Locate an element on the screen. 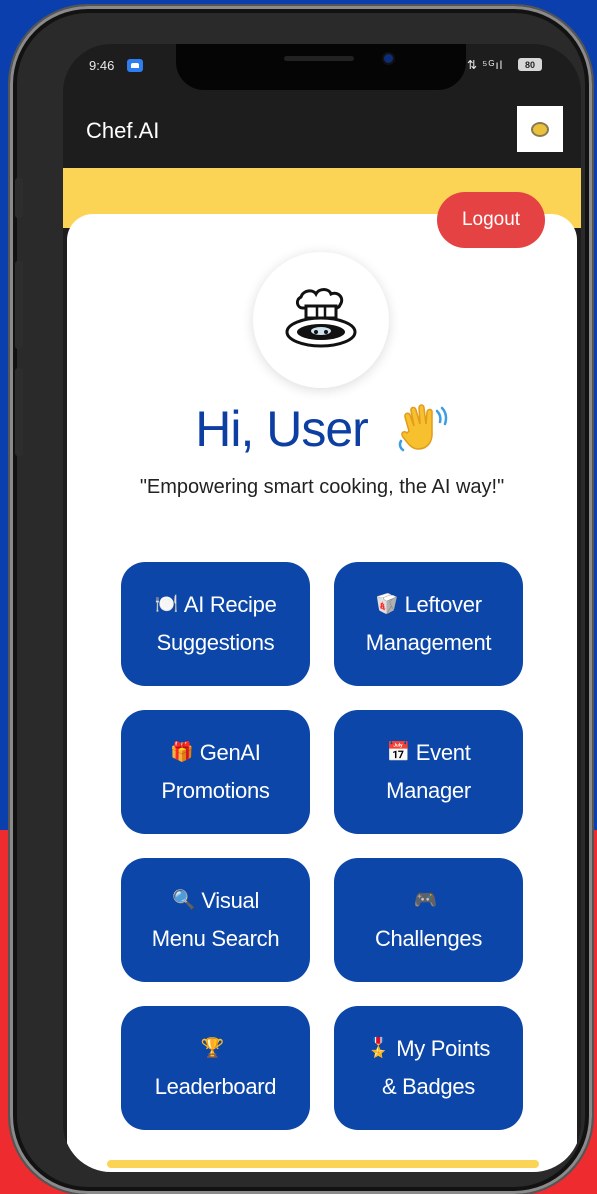  app-title: Chef.AI is located at coordinates (123, 130).